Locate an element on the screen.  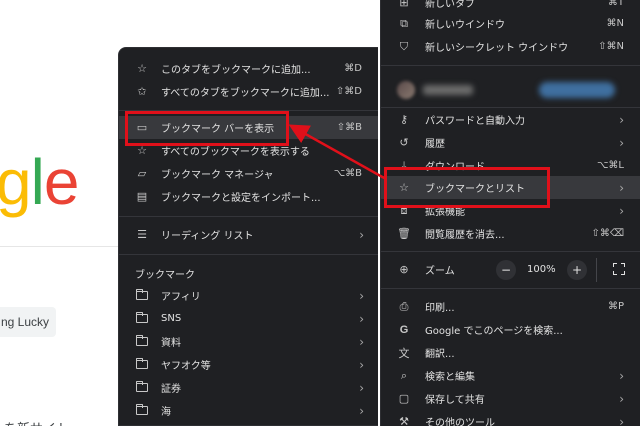
logo-letter-e: e is located at coordinates (61, 182).